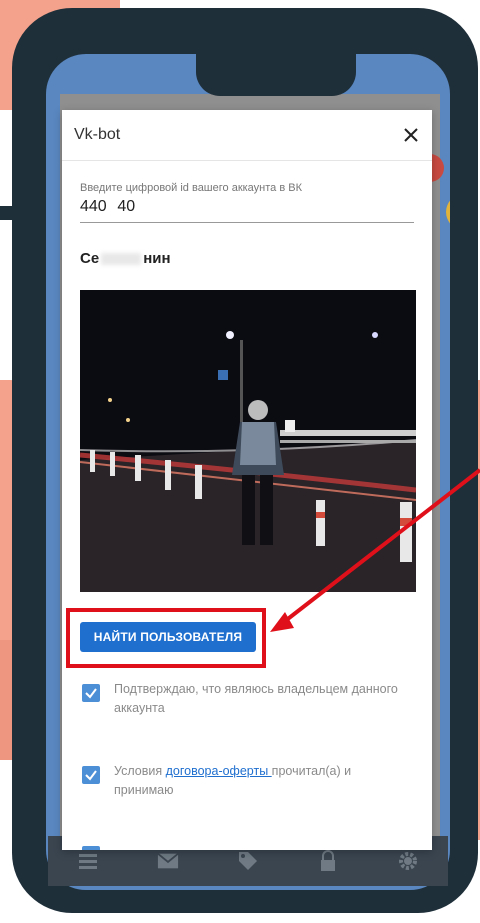 The height and width of the screenshot is (923, 480). Describe the element at coordinates (375, 550) in the screenshot. I see `annotation-arrow` at that location.